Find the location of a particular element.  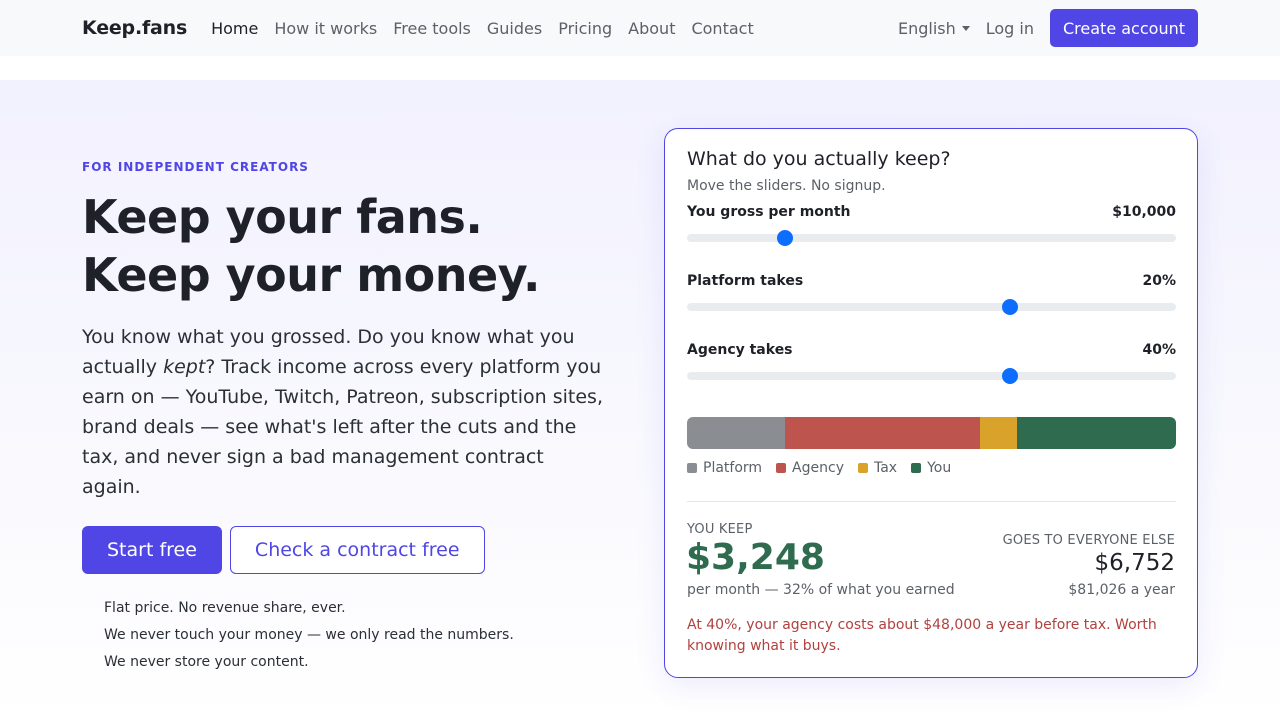

agency-slider: Agency takes 40% is located at coordinates (931, 363).